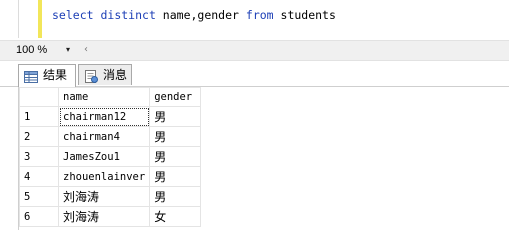 The image size is (509, 240). I want to click on header-row: name gender, so click(110, 97).